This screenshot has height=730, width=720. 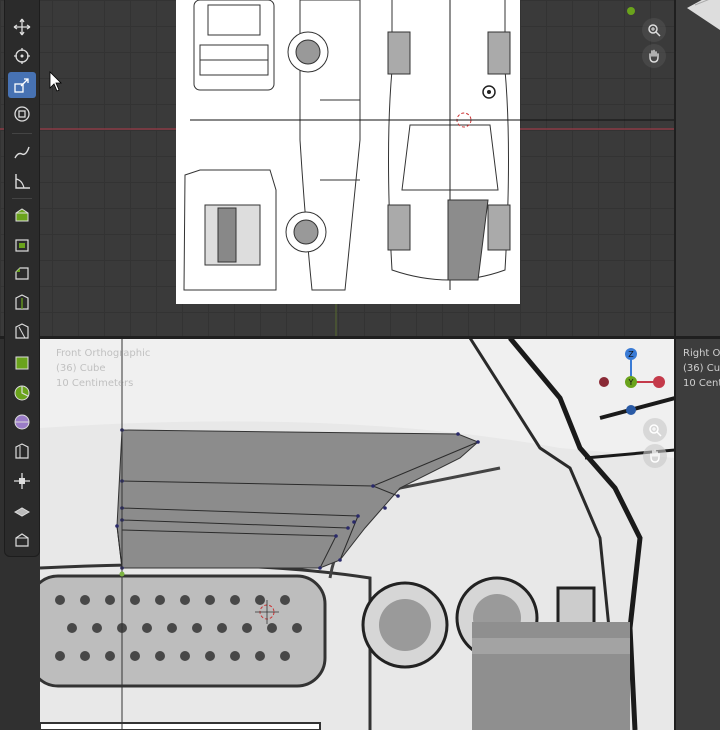 I want to click on inset-icon, so click(x=22, y=245).